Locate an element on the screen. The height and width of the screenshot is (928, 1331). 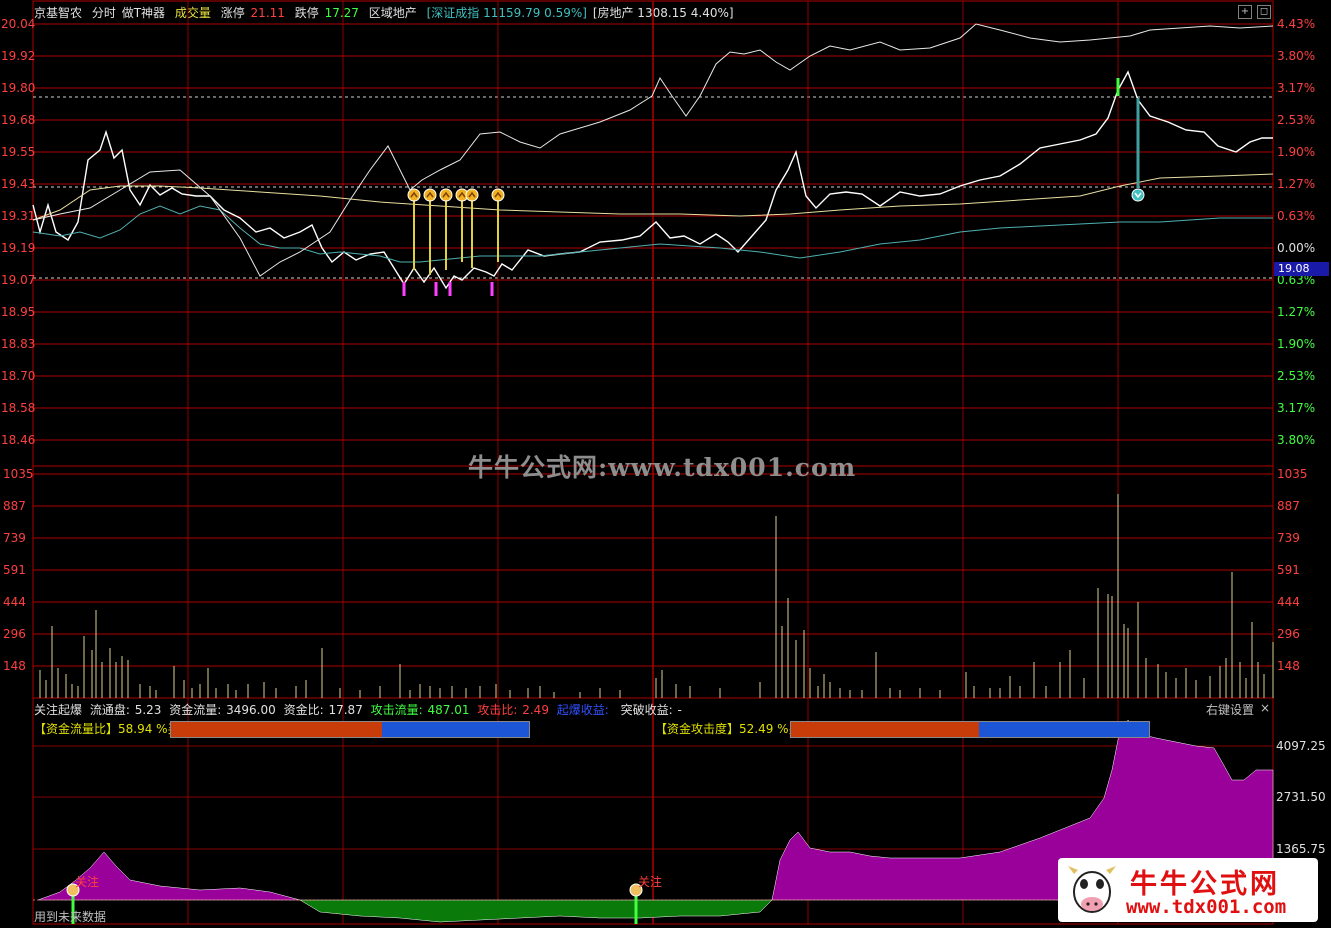
fund-flow-buy-segment is located at coordinates (276, 729).